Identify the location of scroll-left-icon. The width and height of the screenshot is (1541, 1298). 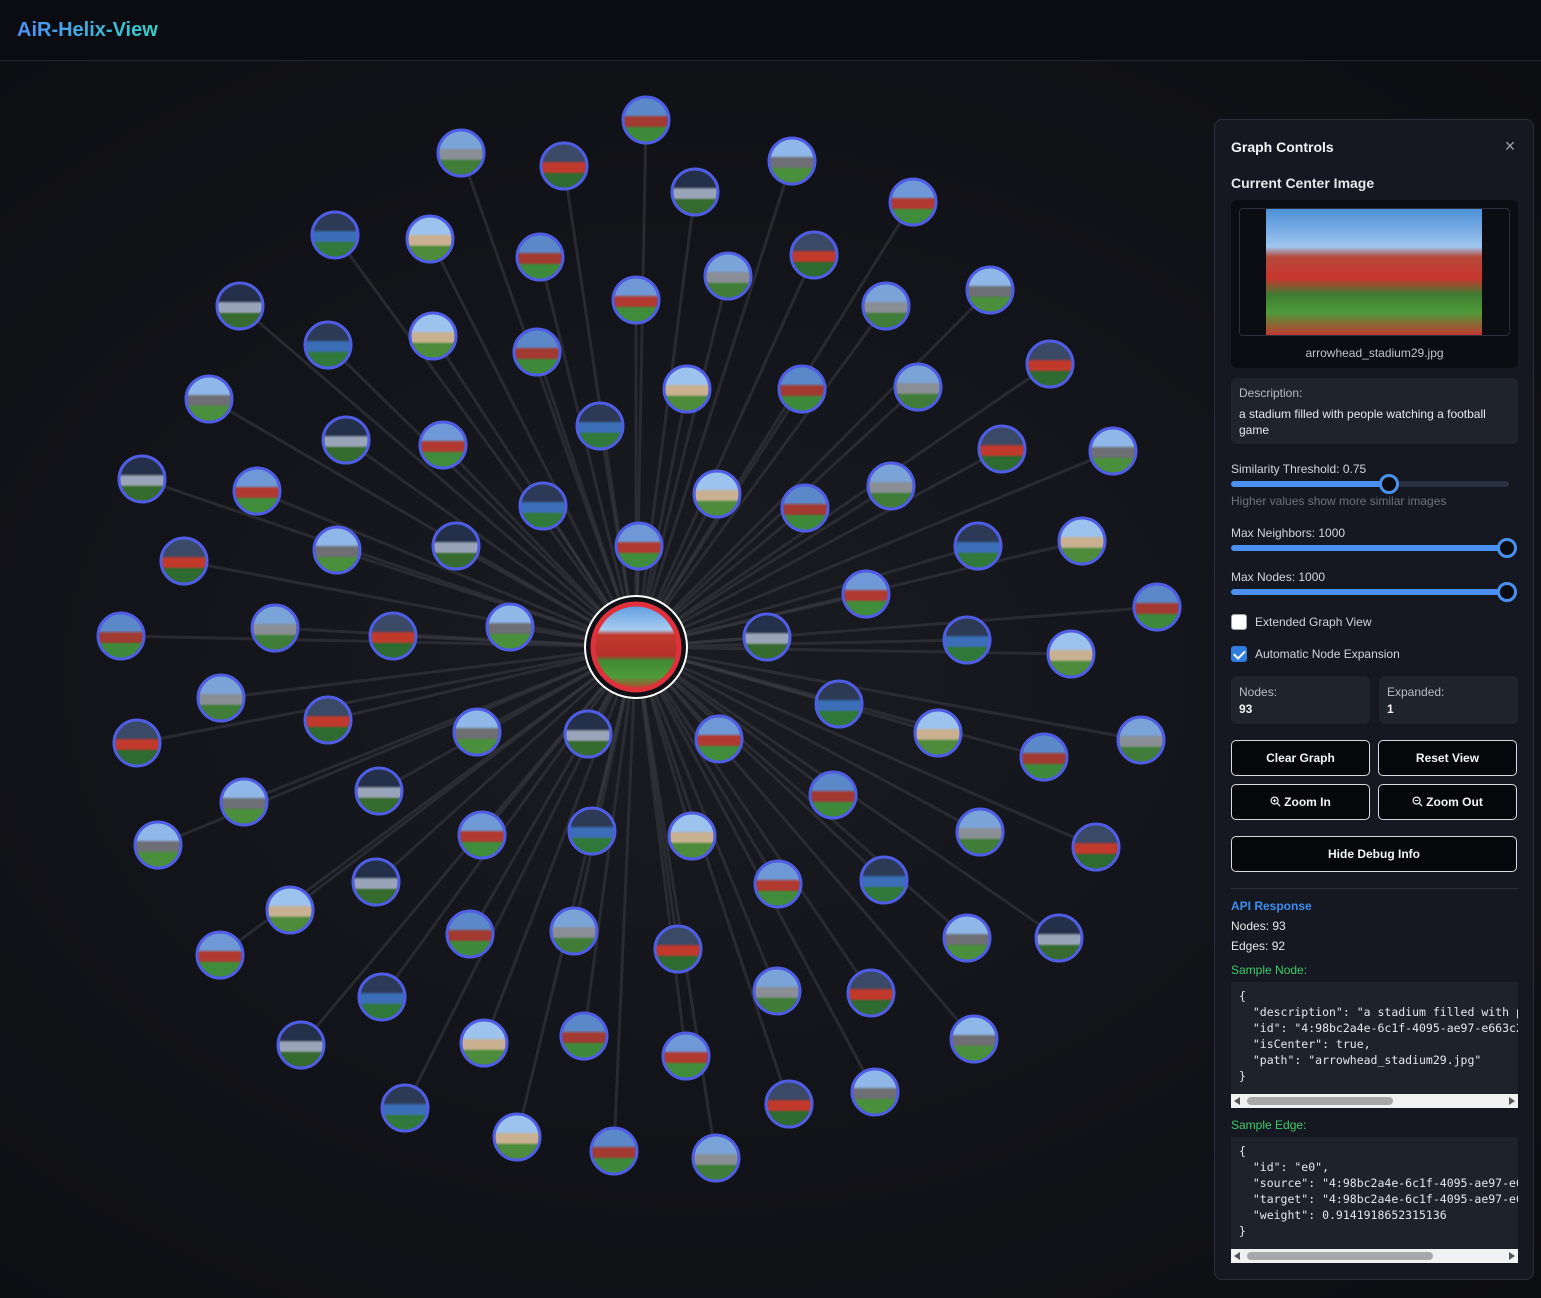
(1237, 1101).